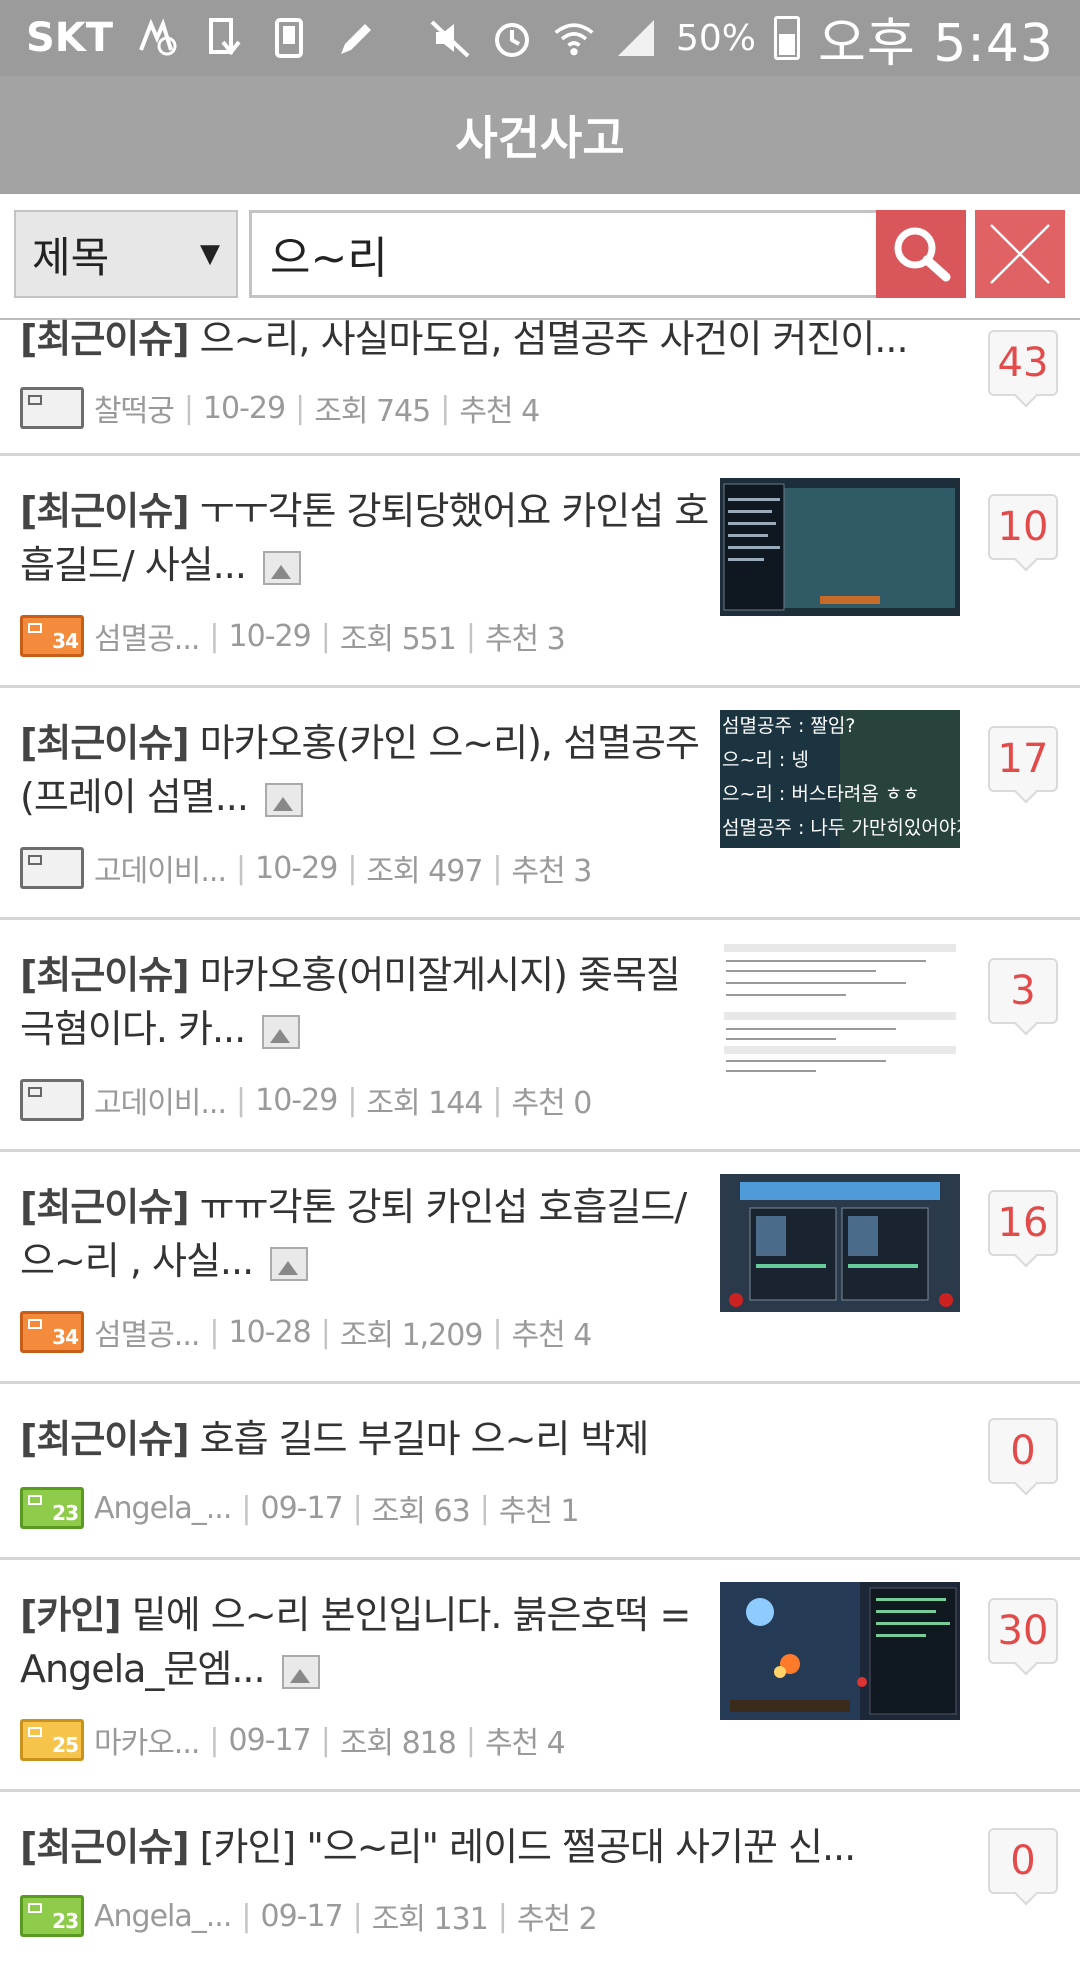 This screenshot has width=1080, height=1968. I want to click on post-category-tag: [카인], so click(71, 1615).